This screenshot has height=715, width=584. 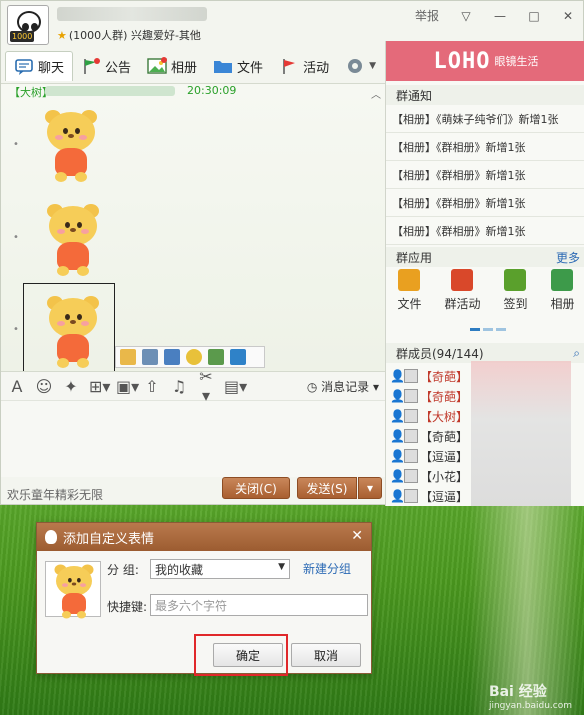 What do you see at coordinates (534, 16) in the screenshot?
I see `maximize-button: □` at bounding box center [534, 16].